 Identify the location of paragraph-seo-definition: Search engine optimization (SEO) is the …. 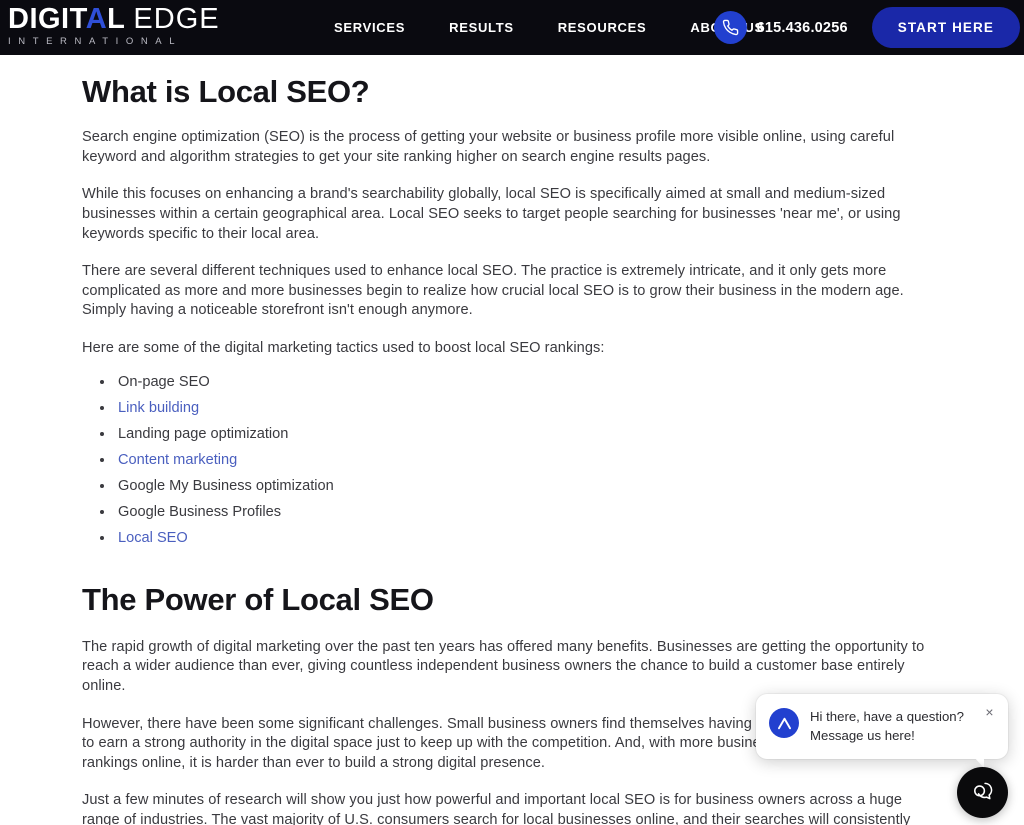
(488, 147).